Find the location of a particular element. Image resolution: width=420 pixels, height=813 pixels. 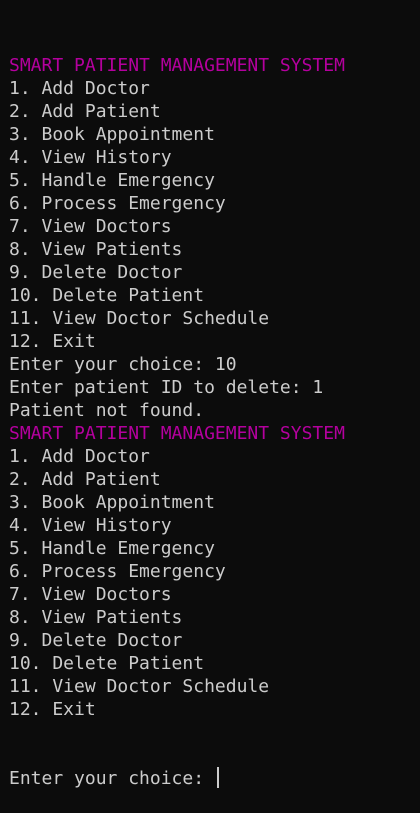

prompt-line: Enter your choice: 10 is located at coordinates (123, 364).